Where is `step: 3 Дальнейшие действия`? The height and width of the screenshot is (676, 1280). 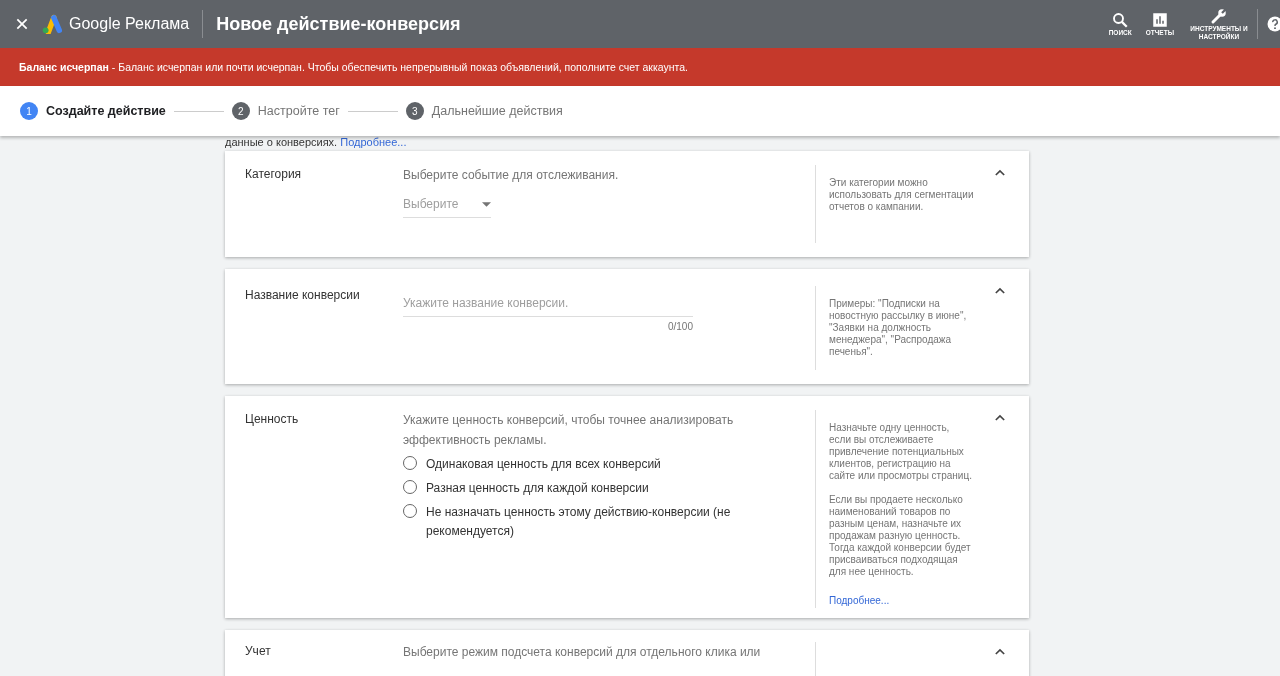 step: 3 Дальнейшие действия is located at coordinates (484, 111).